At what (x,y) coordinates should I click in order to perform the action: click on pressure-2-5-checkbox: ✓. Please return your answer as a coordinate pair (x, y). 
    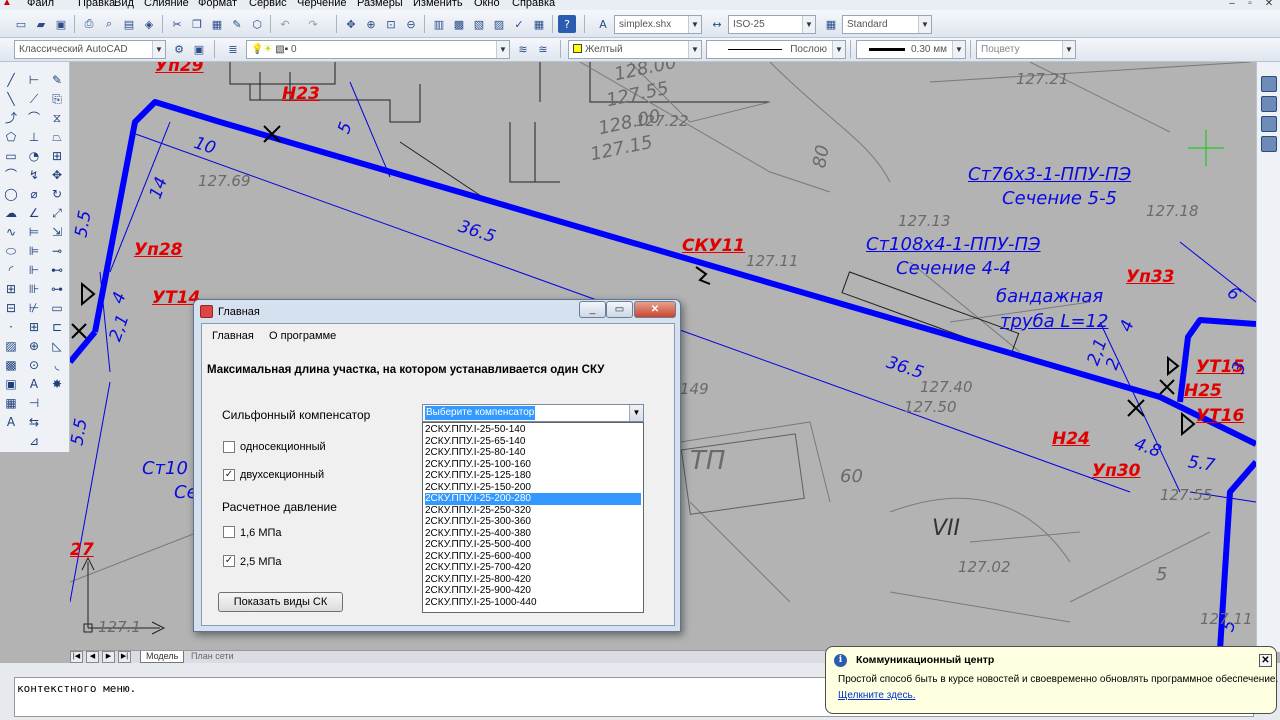
    Looking at the image, I should click on (229, 561).